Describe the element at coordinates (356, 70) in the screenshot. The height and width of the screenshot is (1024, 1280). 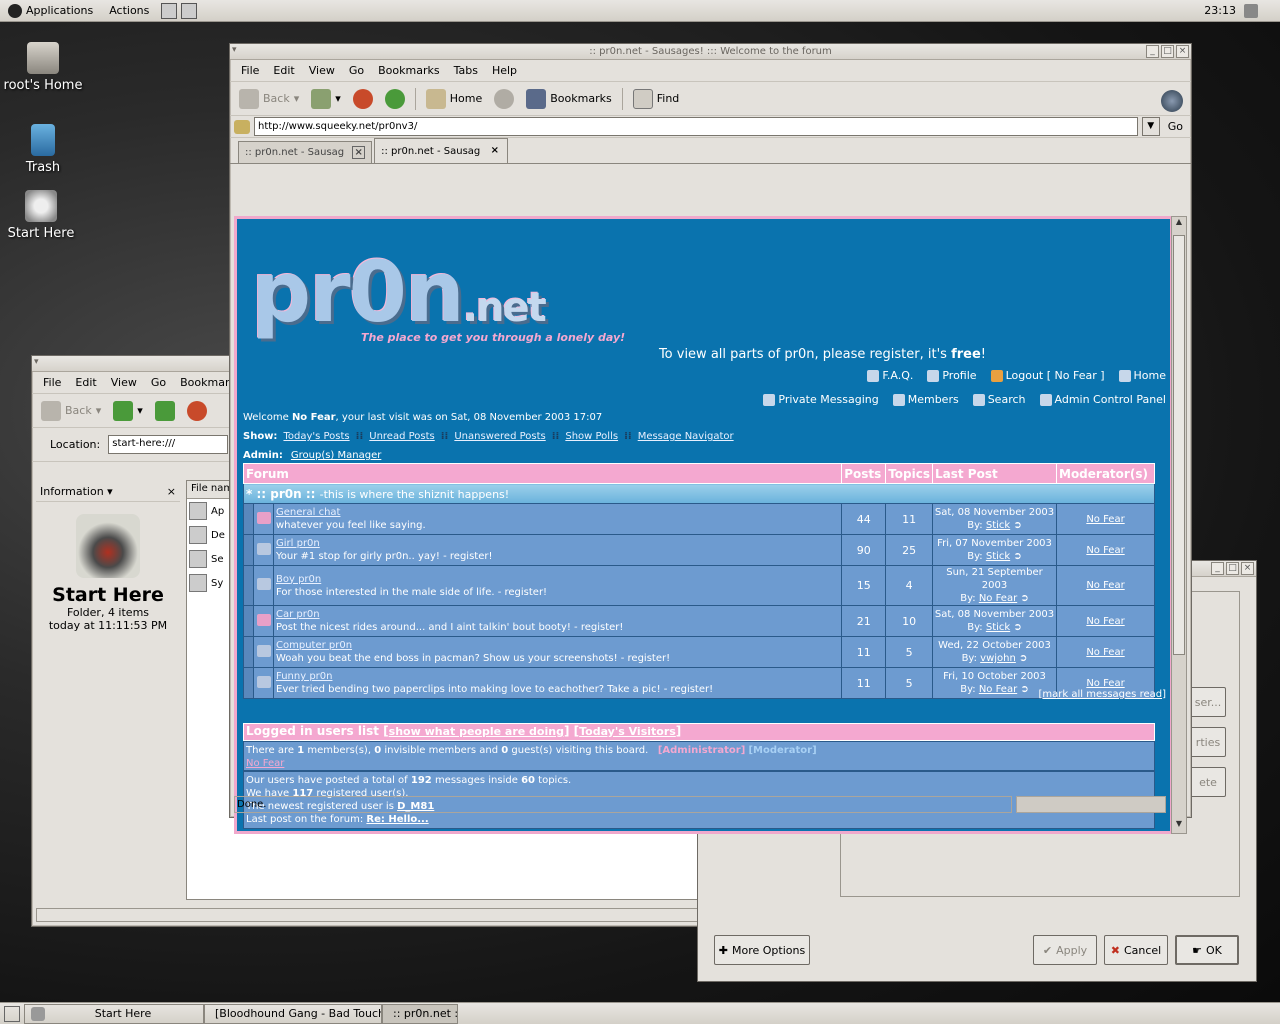
I see `menu-go: Go` at that location.